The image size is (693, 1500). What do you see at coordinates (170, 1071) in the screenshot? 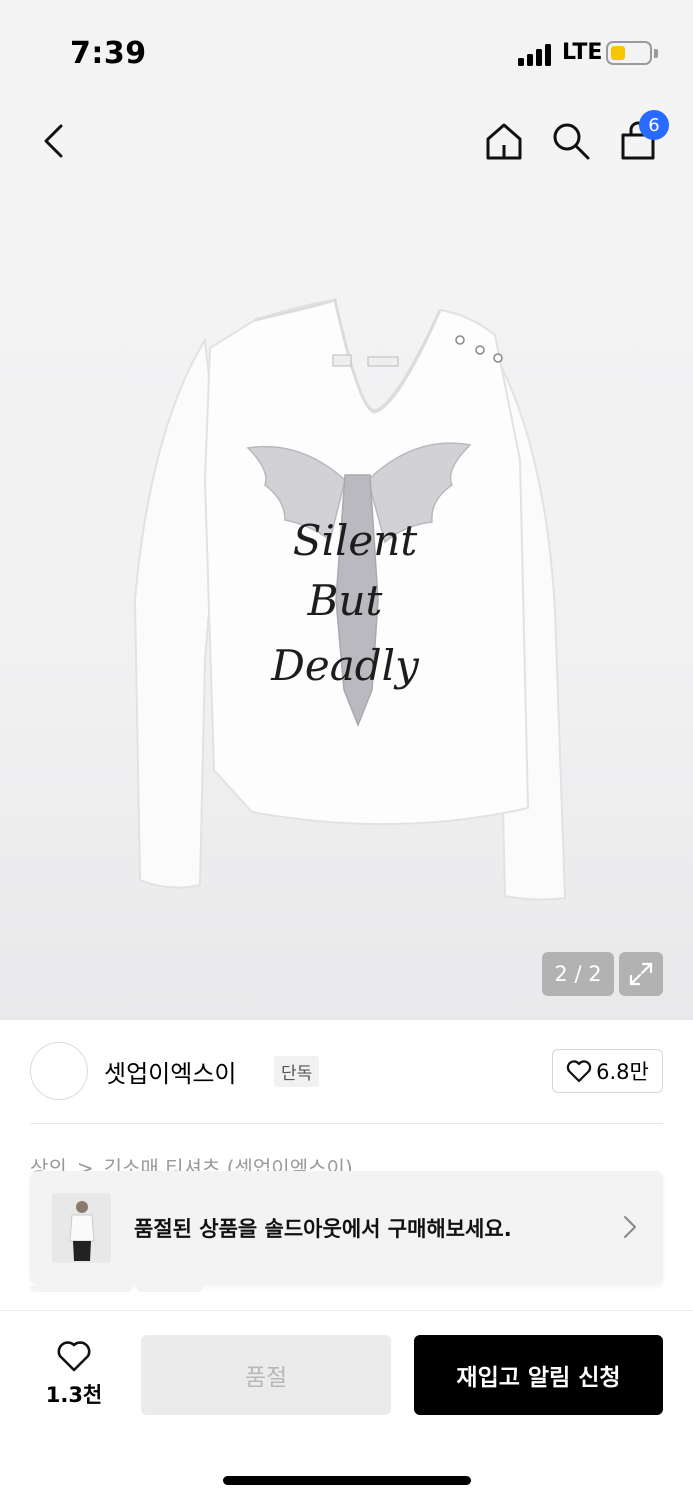
I see `brand-name: 셋업이엑스이` at bounding box center [170, 1071].